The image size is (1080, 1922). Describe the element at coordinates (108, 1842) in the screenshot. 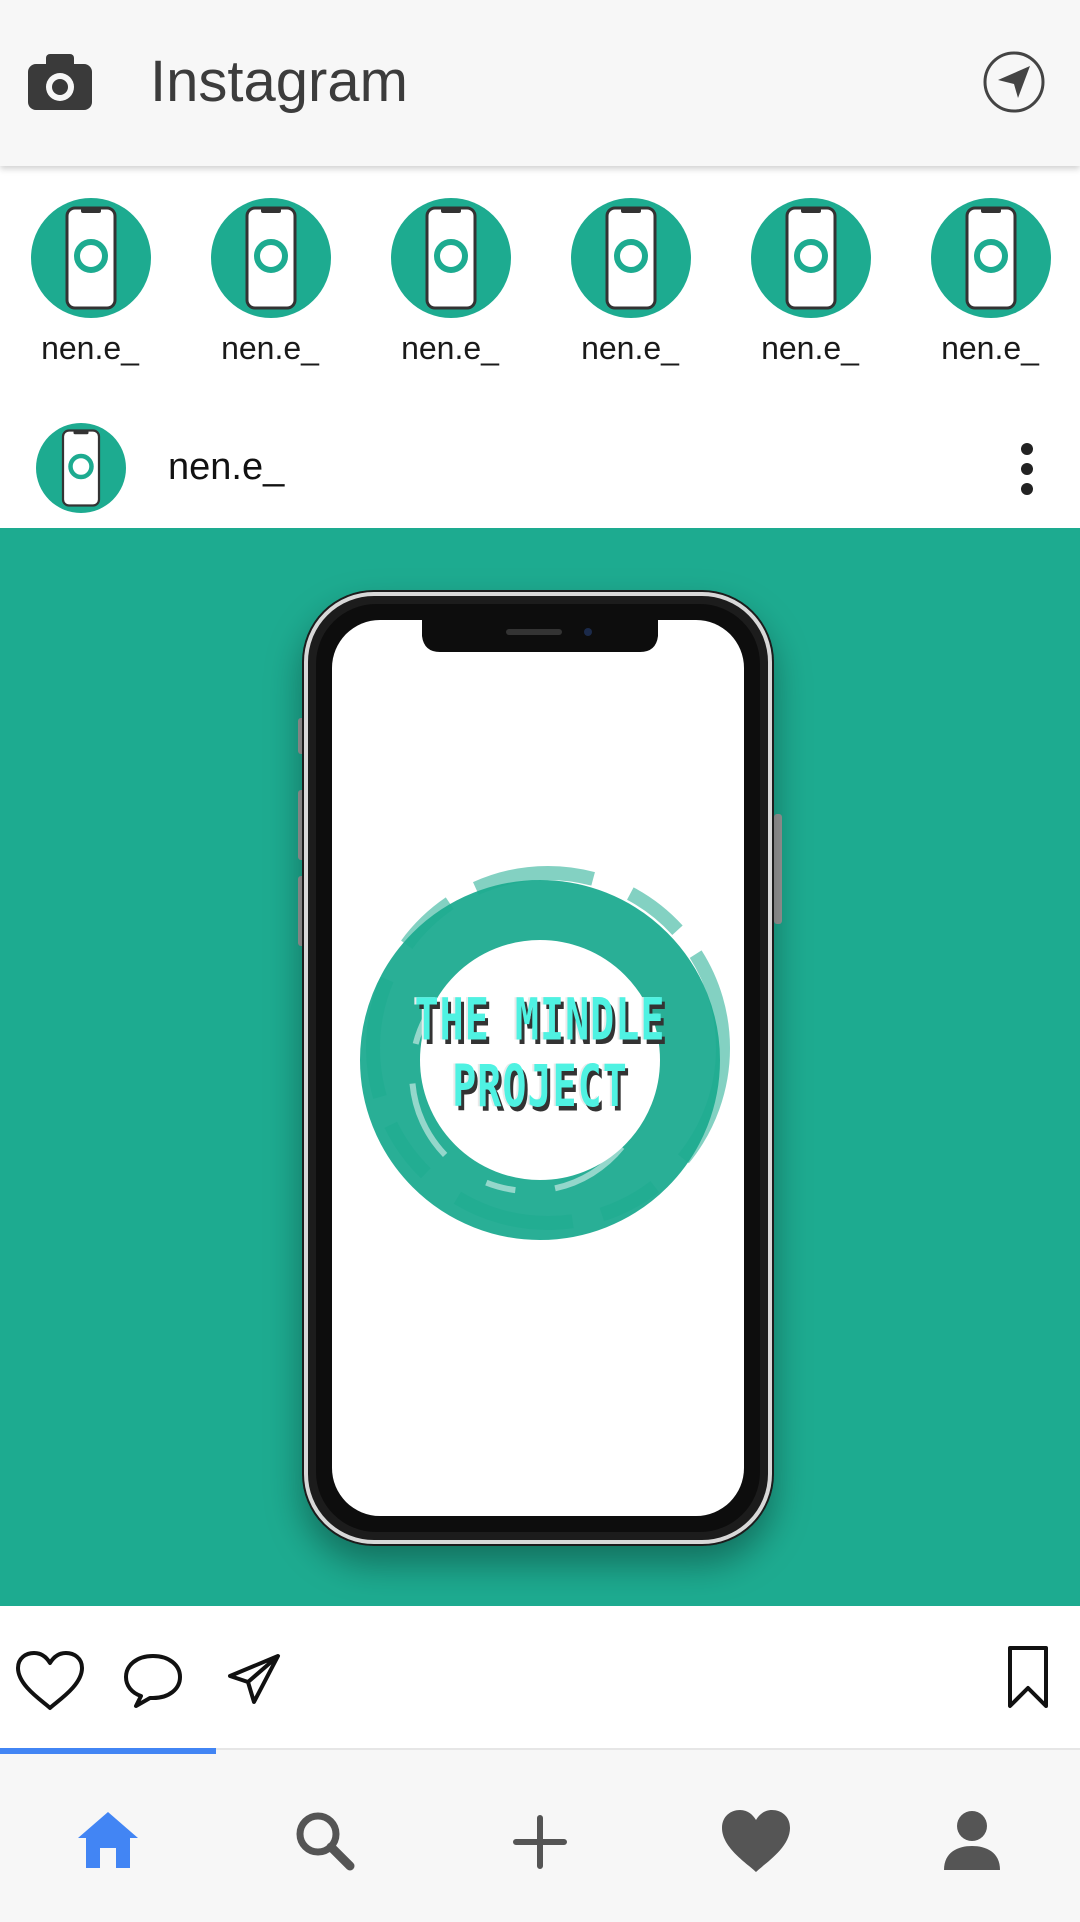

I see `home-icon` at that location.